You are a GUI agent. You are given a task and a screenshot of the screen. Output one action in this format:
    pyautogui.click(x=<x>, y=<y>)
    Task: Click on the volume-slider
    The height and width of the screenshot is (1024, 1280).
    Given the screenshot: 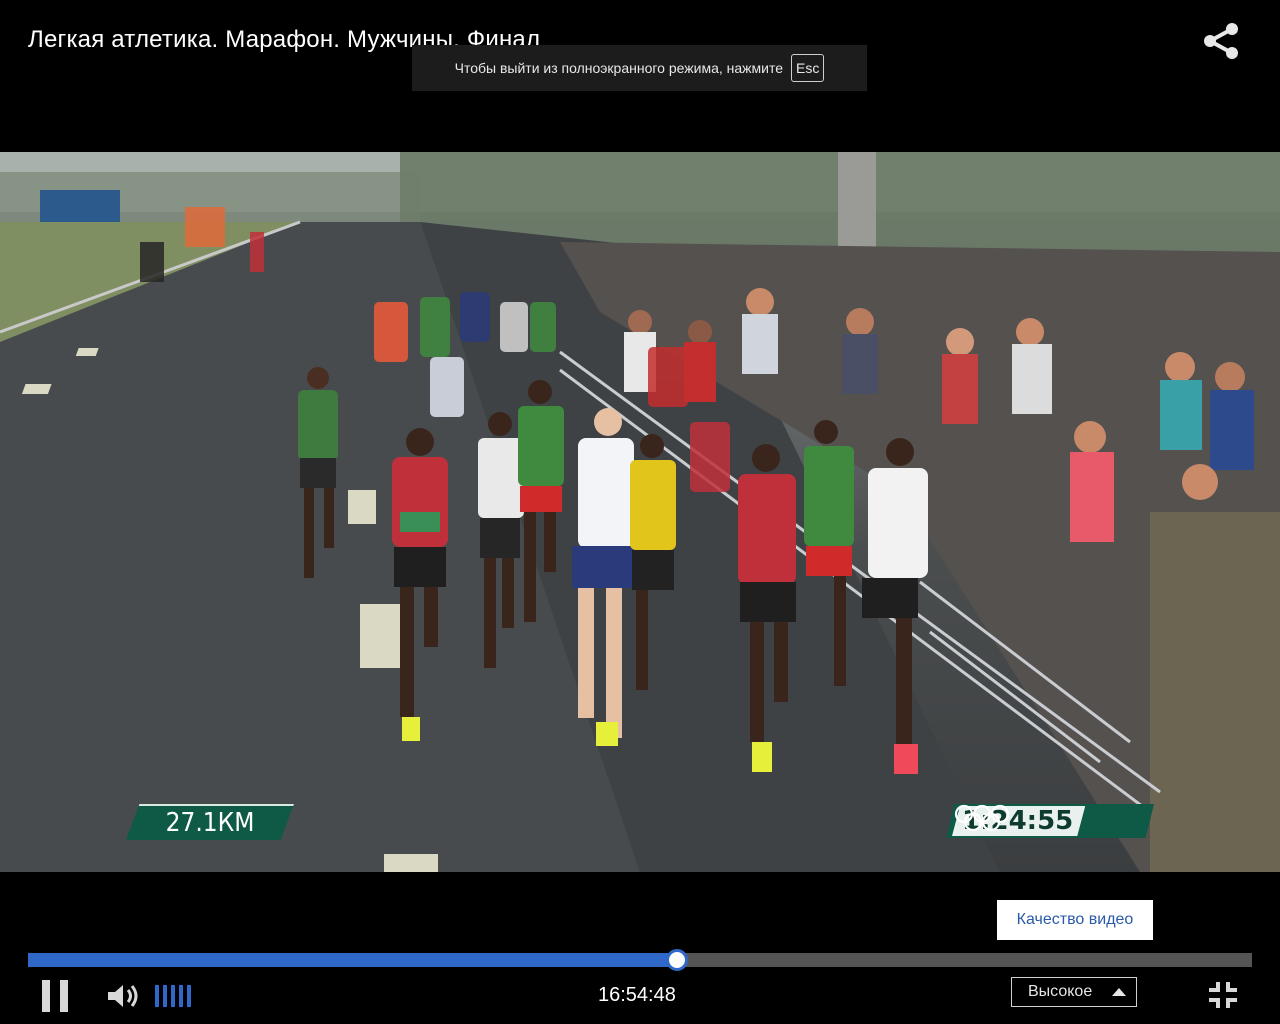 What is the action you would take?
    pyautogui.click(x=173, y=996)
    